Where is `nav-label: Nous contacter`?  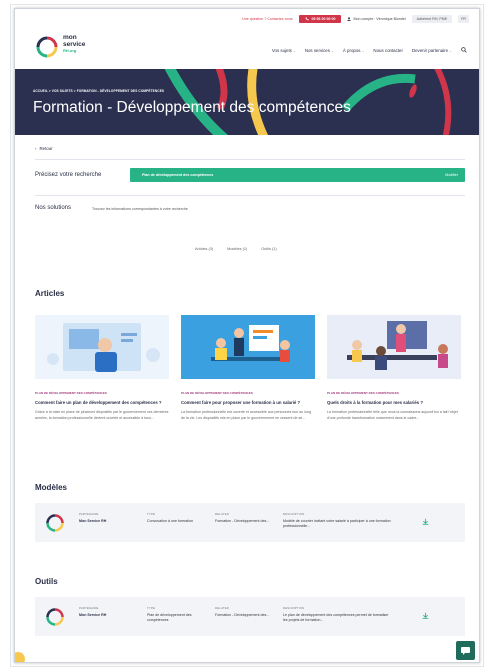
nav-label: Nous contacter is located at coordinates (388, 50).